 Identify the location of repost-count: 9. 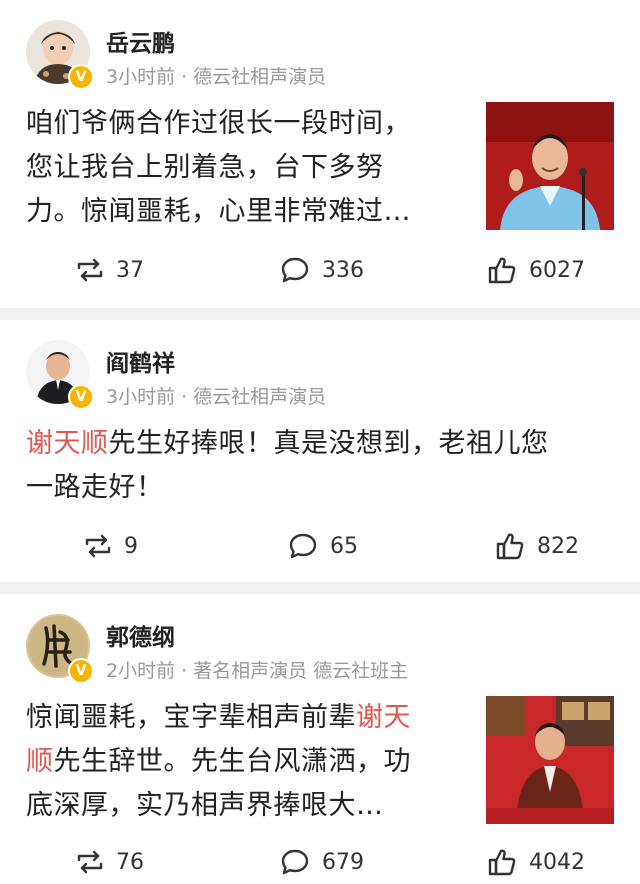
(131, 546).